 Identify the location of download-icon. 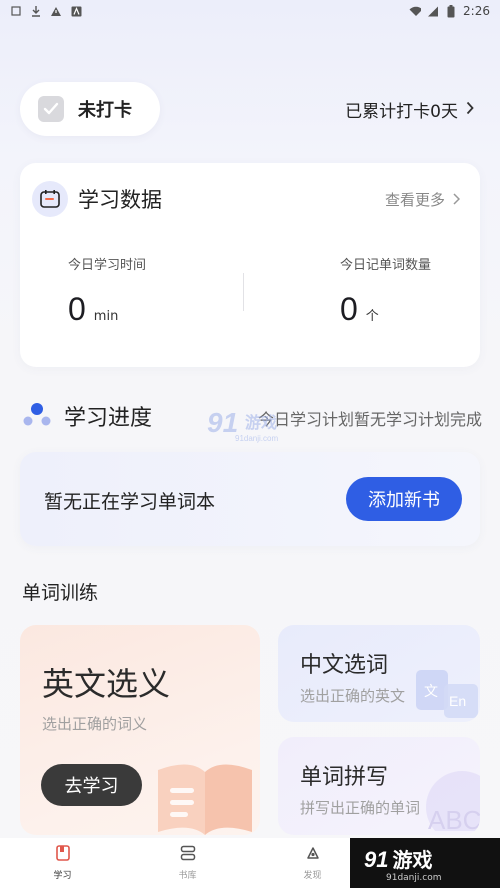
(36, 11).